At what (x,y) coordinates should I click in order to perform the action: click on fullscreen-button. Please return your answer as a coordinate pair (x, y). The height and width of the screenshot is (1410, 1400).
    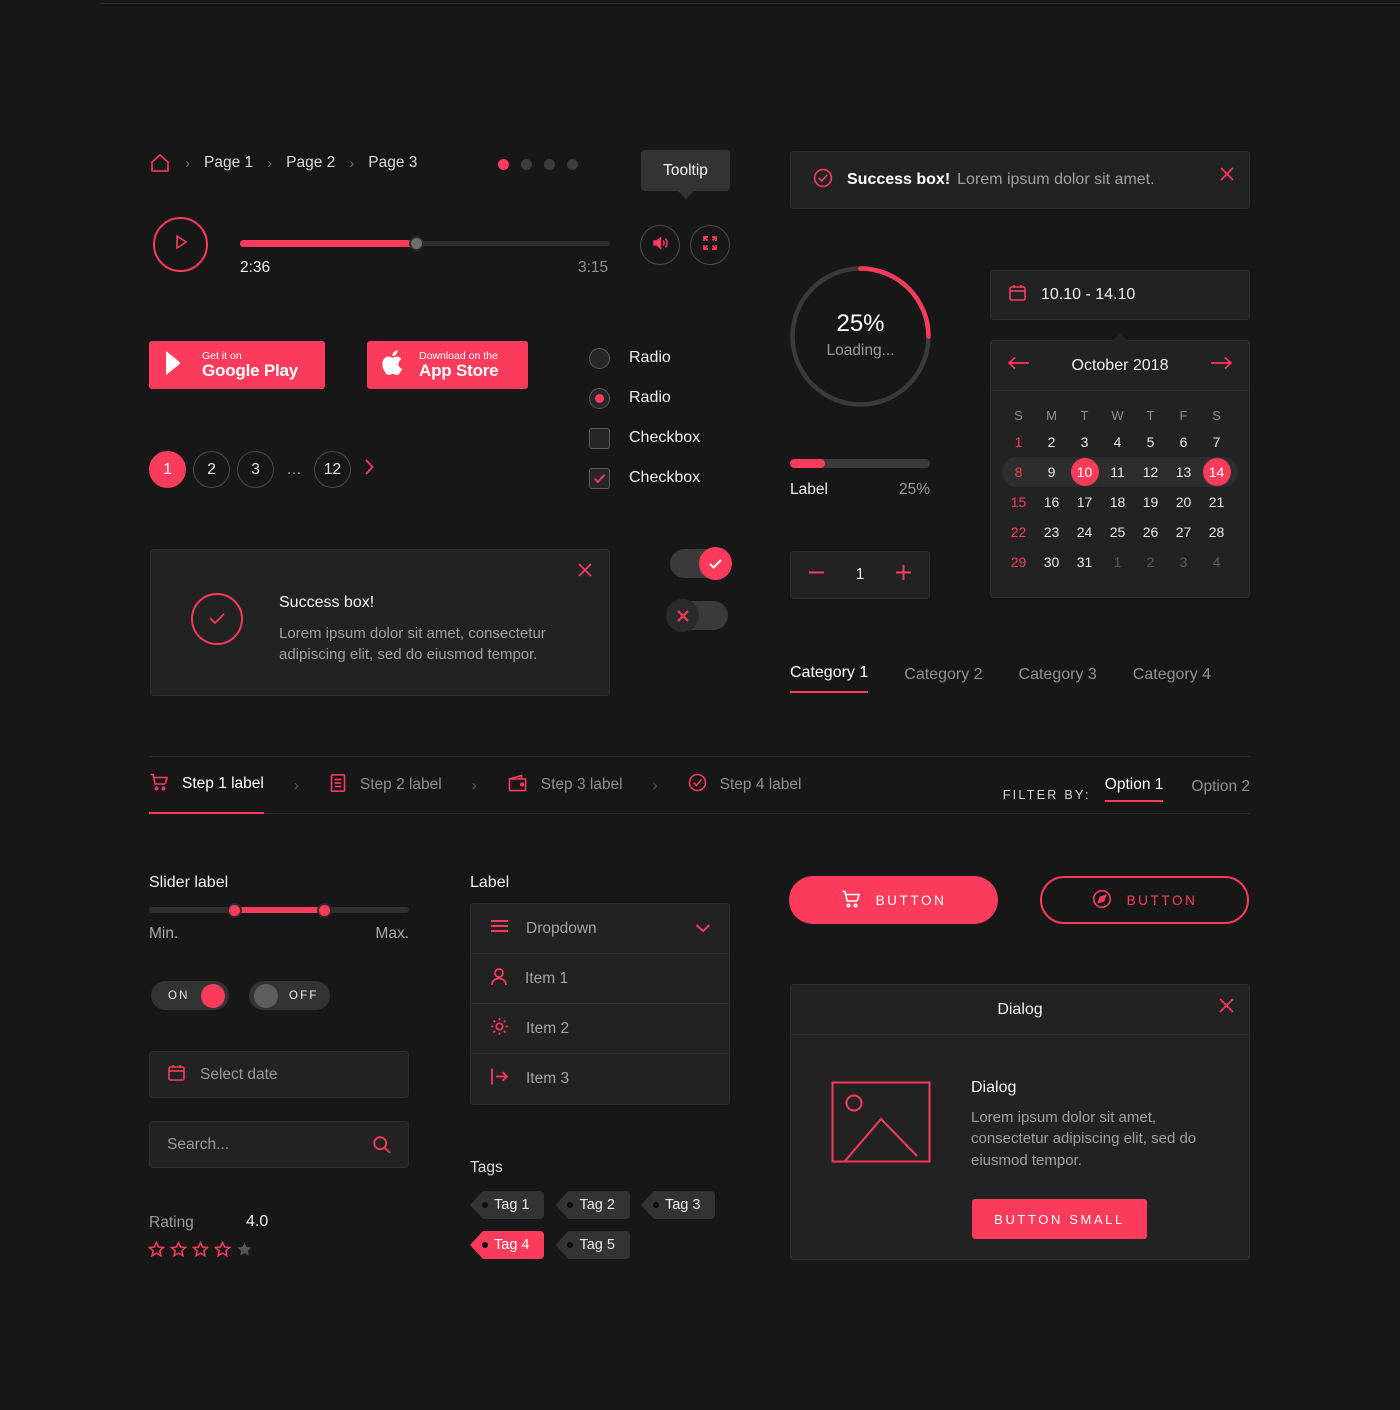
    Looking at the image, I should click on (710, 245).